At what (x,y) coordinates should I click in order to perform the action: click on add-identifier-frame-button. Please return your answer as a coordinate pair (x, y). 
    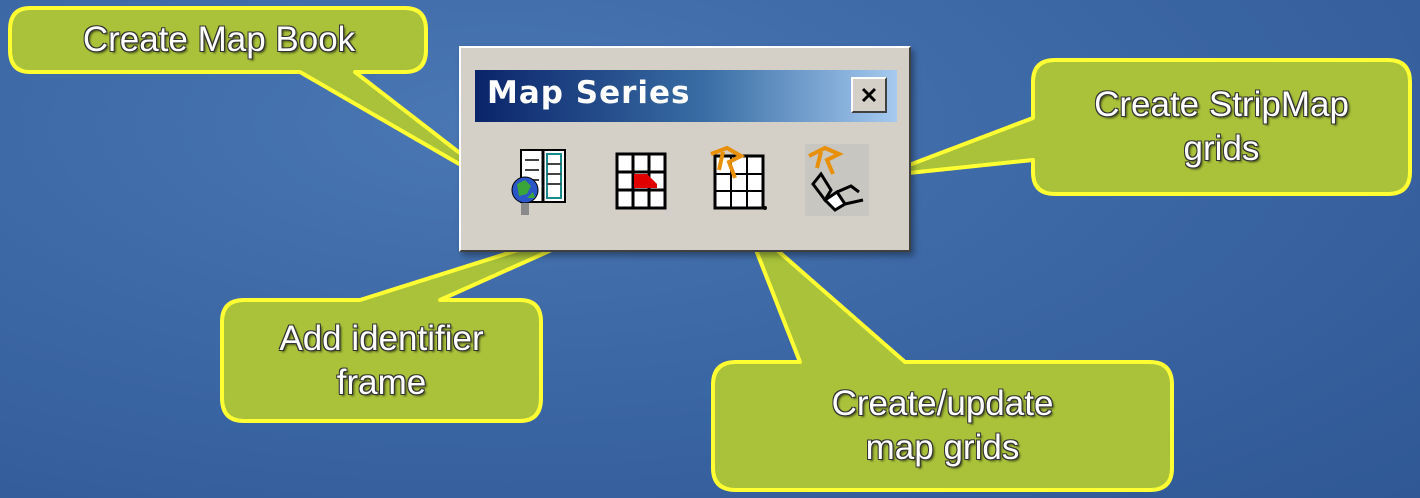
    Looking at the image, I should click on (641, 180).